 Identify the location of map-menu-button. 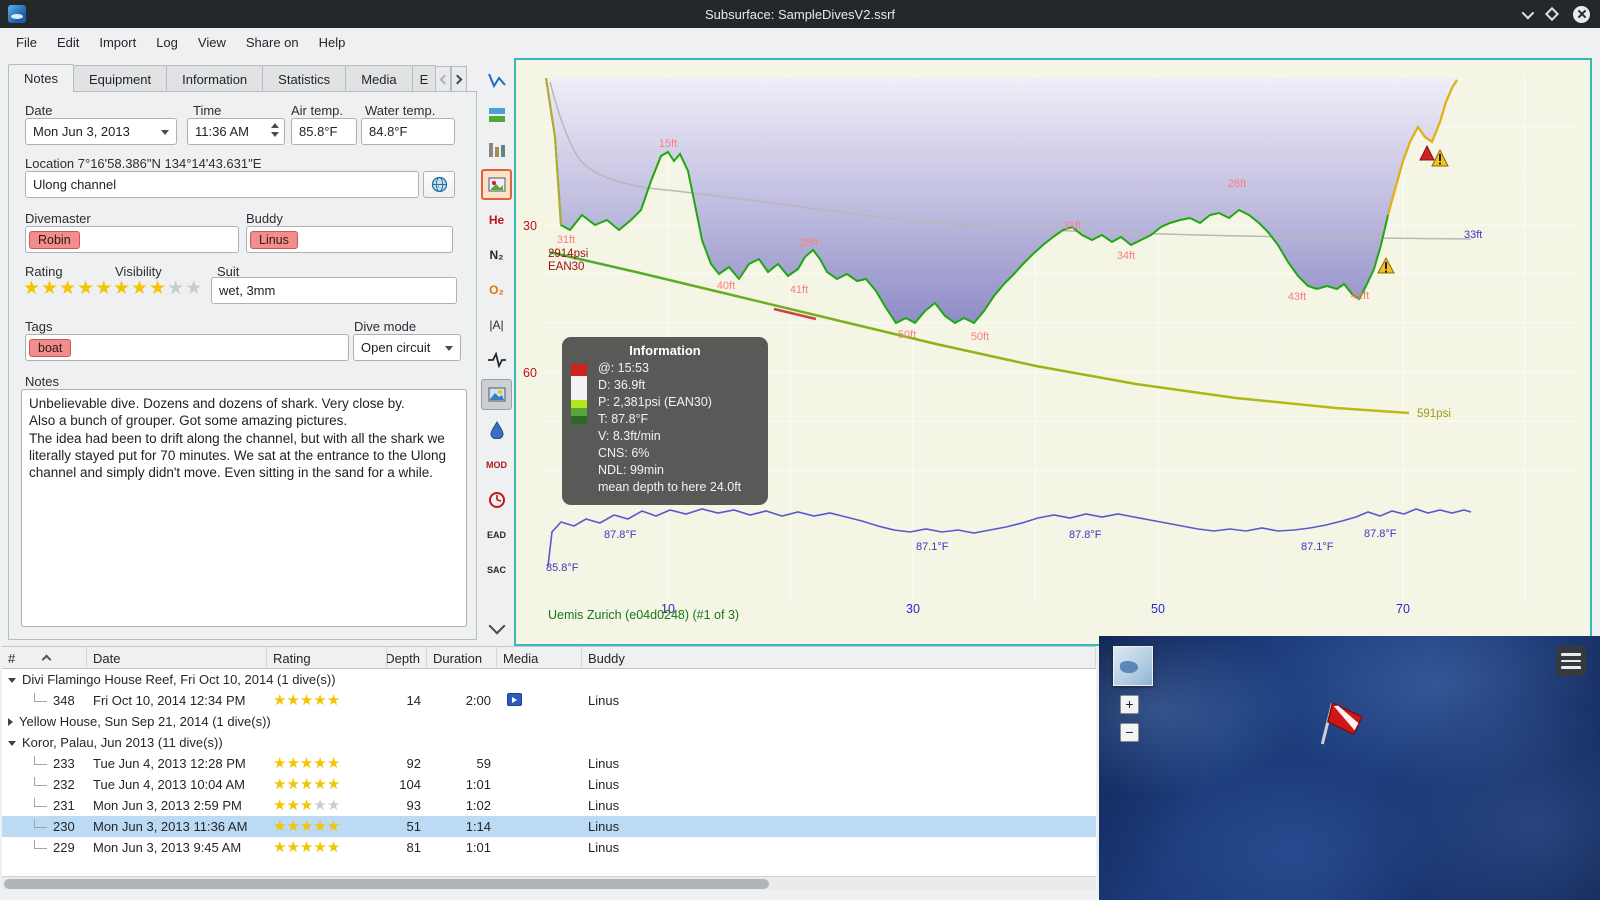
(1571, 661).